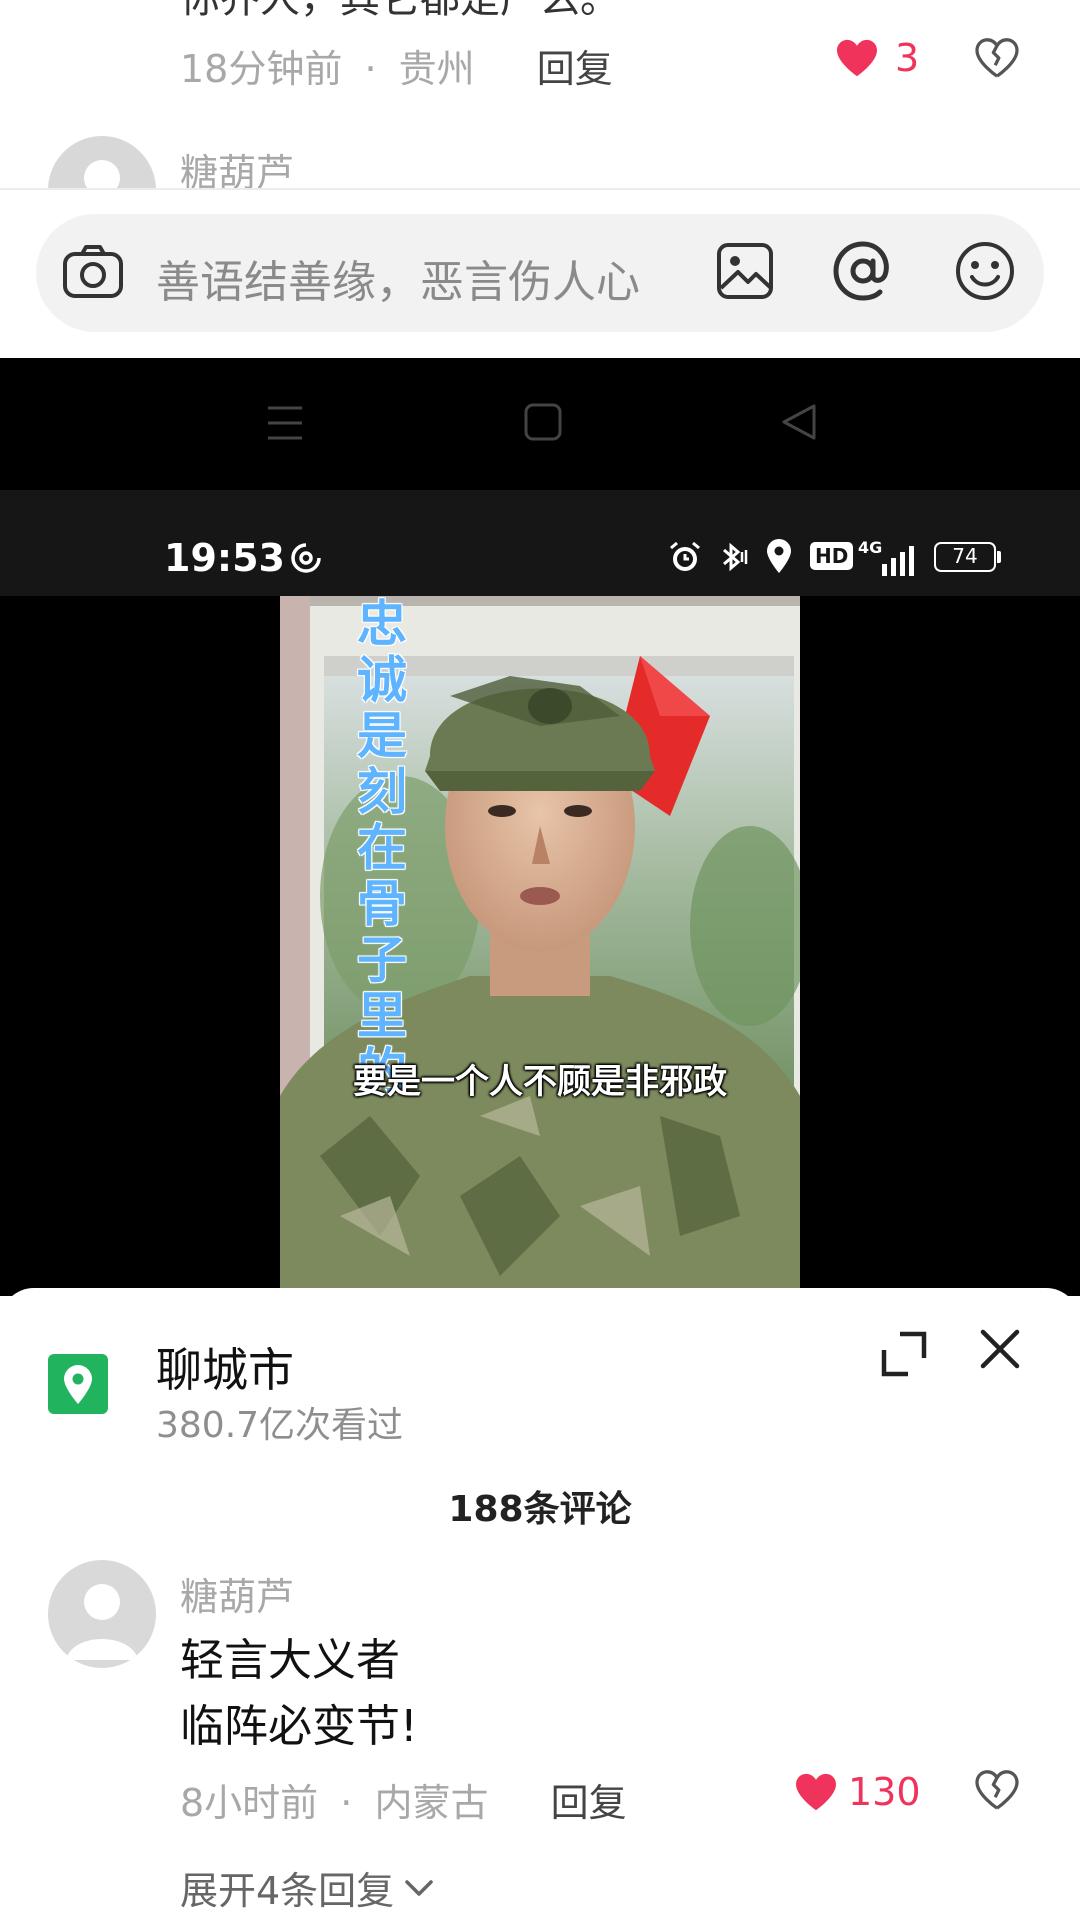 Image resolution: width=1080 pixels, height=1920 pixels. I want to click on title-char: 子, so click(382, 960).